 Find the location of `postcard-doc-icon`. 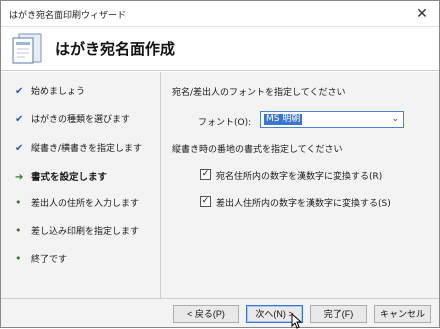

postcard-doc-icon is located at coordinates (27, 48).